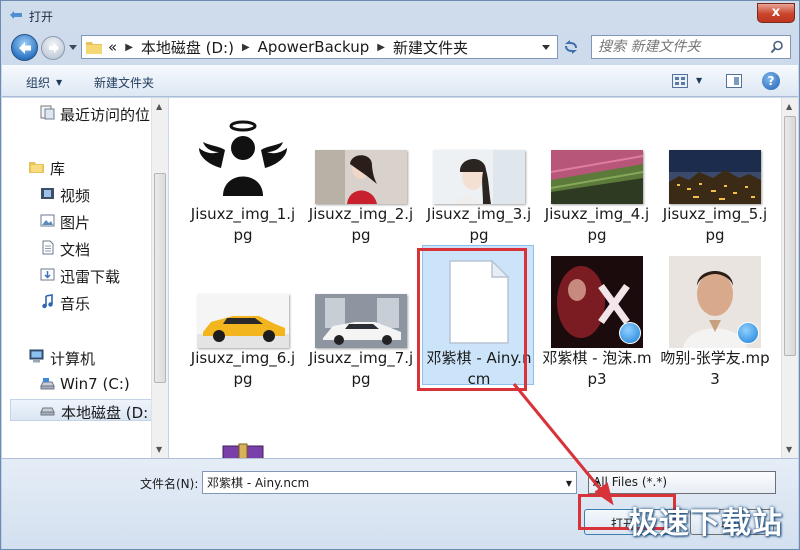  I want to click on refresh-icon, so click(571, 47).